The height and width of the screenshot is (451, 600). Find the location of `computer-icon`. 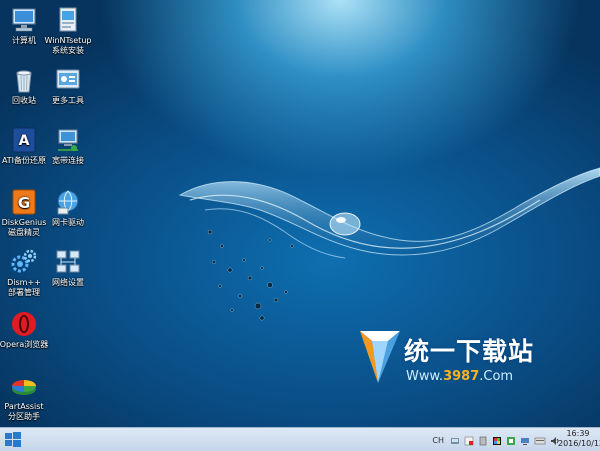

computer-icon is located at coordinates (24, 20).